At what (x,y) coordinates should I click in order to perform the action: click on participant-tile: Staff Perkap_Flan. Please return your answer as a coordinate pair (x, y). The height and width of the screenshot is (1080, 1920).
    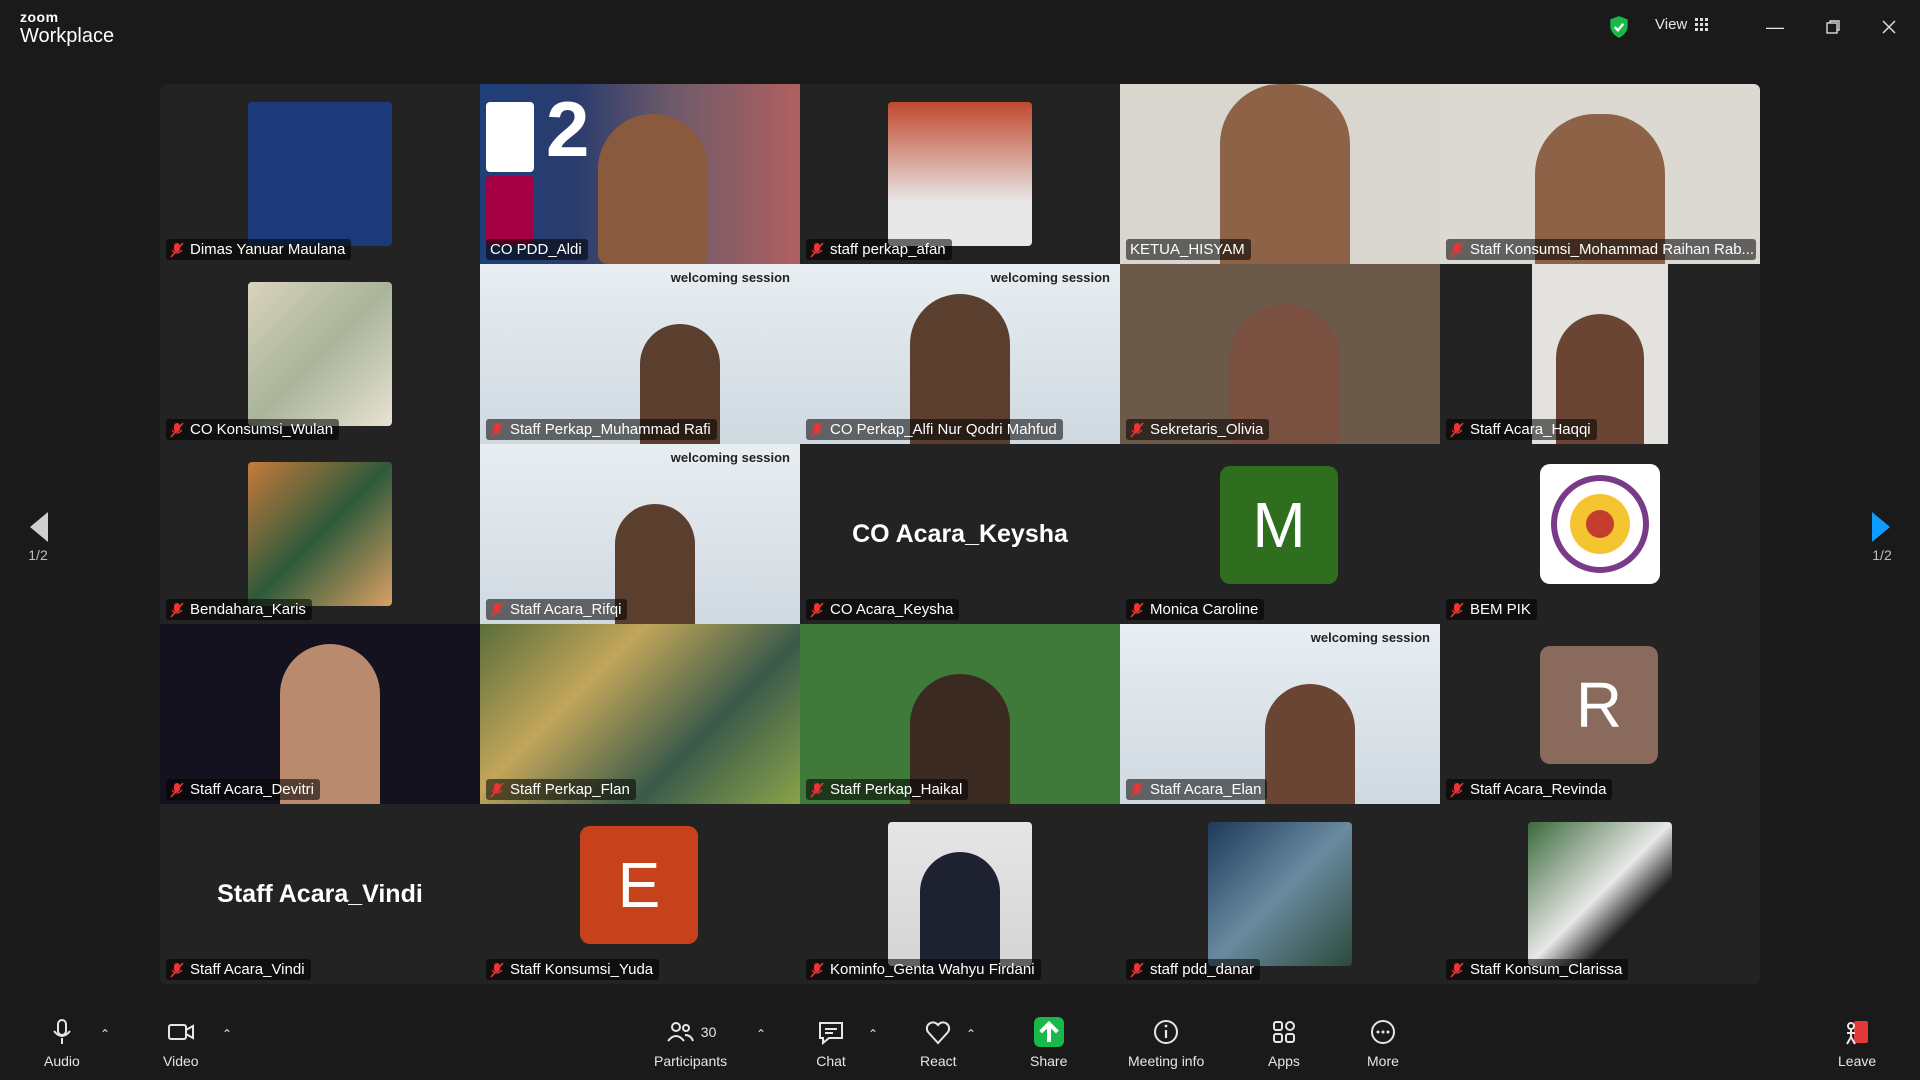
    Looking at the image, I should click on (640, 714).